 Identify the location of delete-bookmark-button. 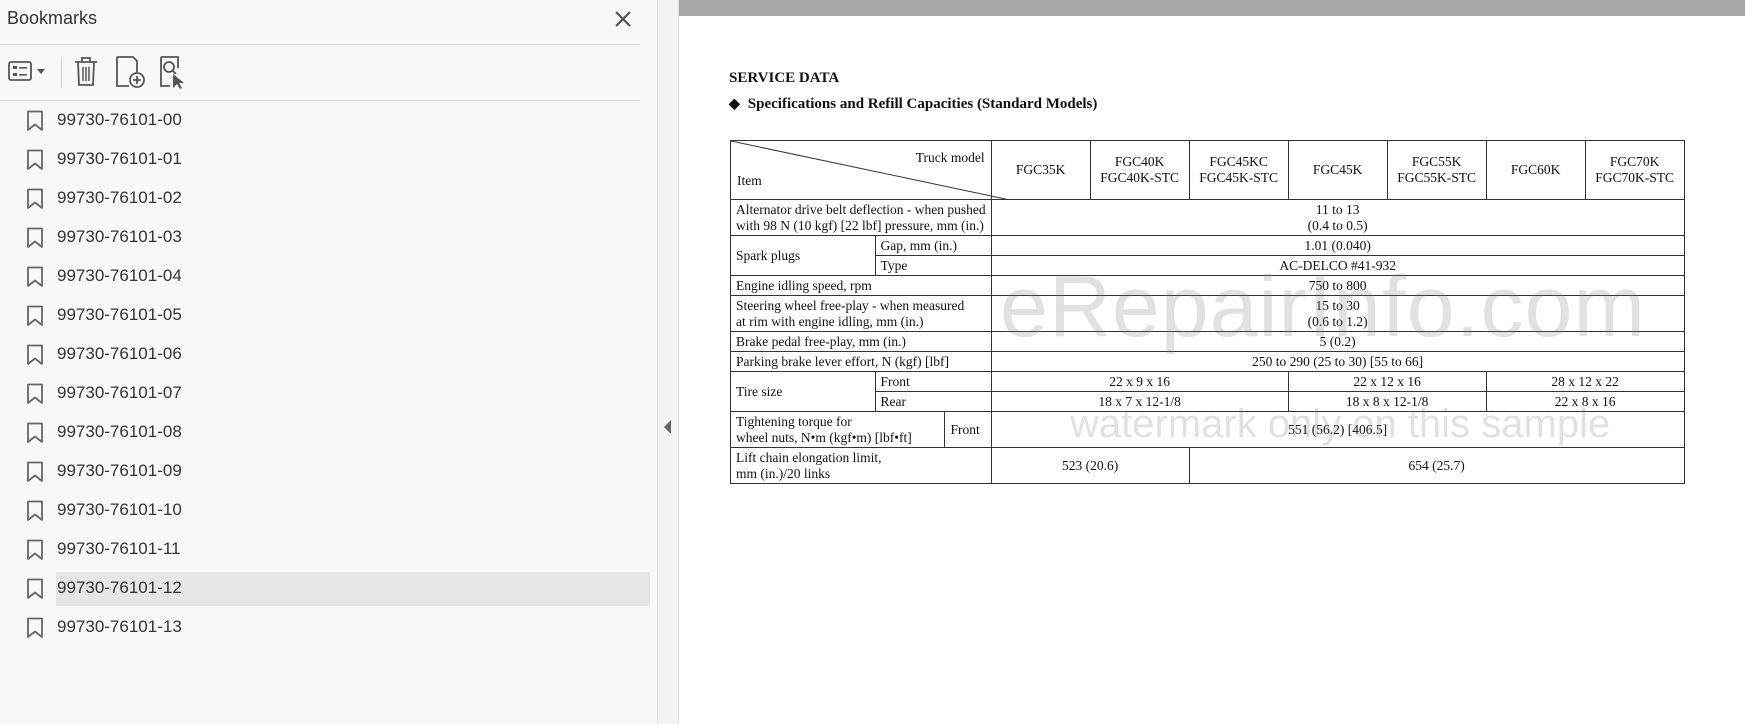
(86, 72).